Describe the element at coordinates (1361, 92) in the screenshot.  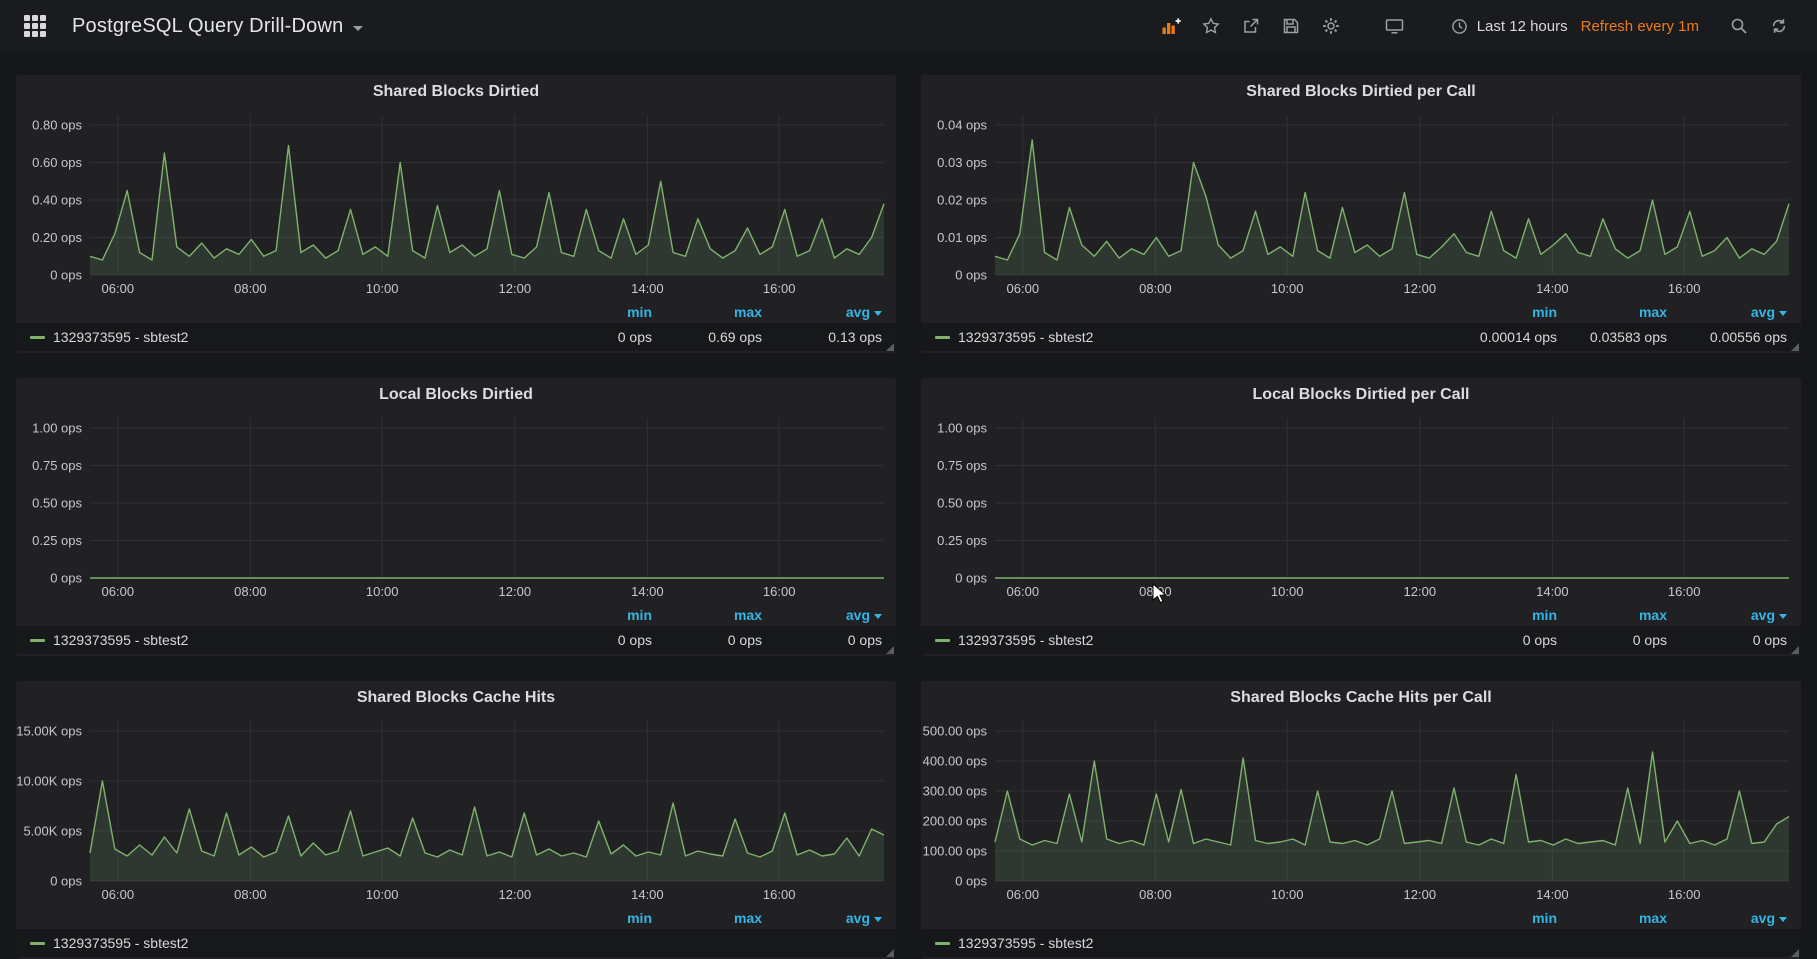
I see `panel-title: Shared Blocks Dirtied per Call` at that location.